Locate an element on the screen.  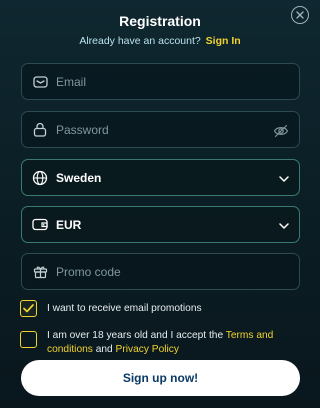
gift-icon is located at coordinates (40, 271).